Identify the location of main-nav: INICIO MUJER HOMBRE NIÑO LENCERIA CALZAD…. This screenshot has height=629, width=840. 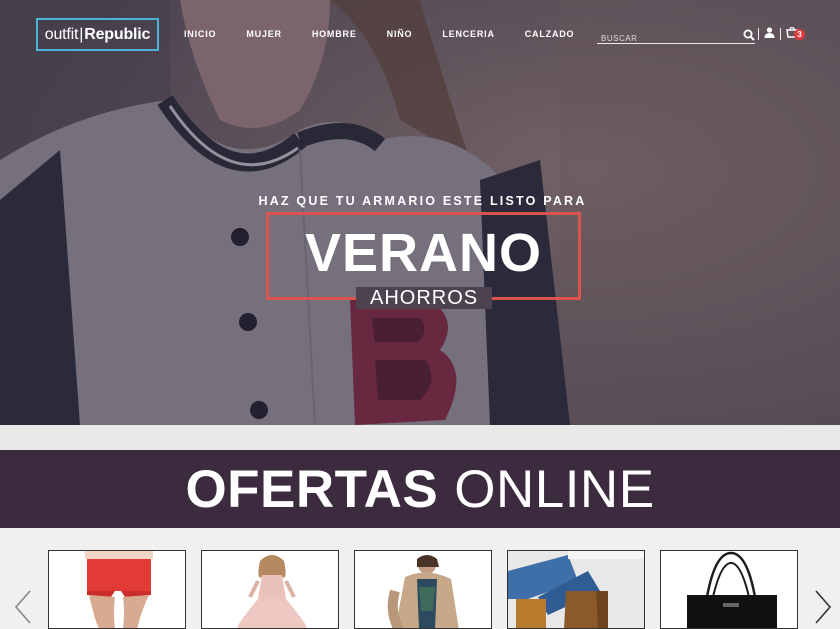
(379, 34).